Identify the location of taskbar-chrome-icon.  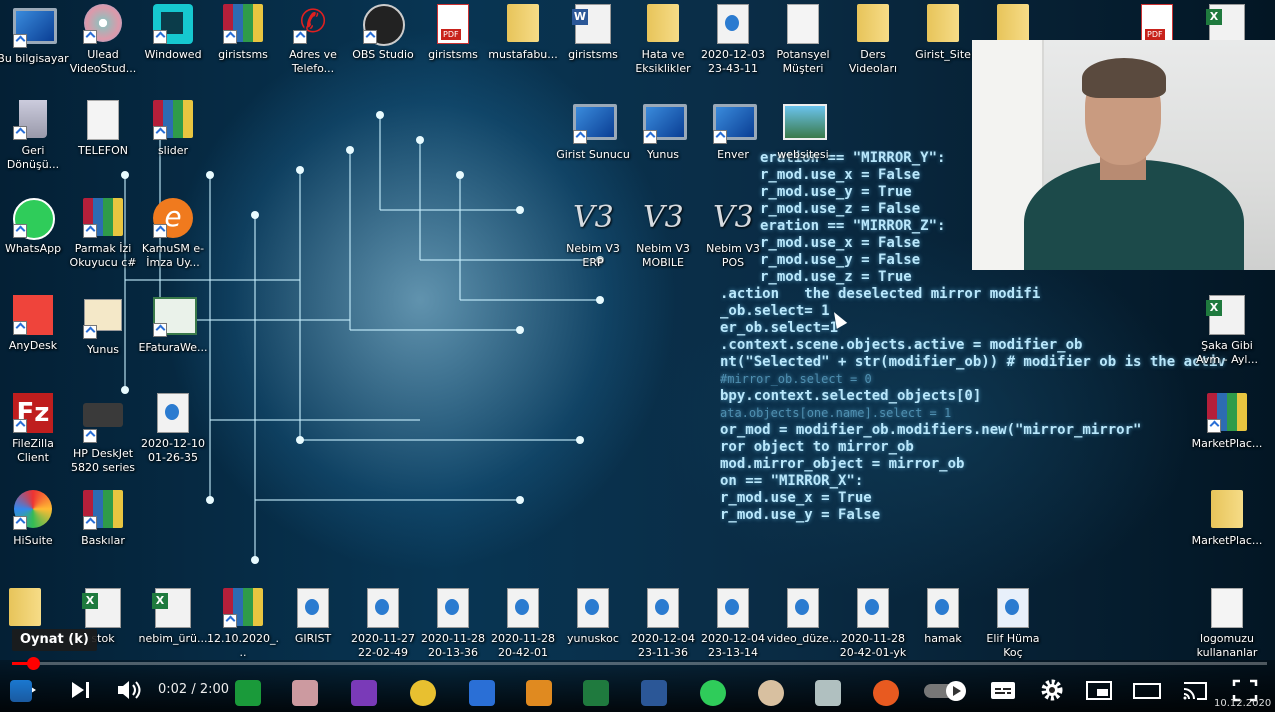
(423, 693).